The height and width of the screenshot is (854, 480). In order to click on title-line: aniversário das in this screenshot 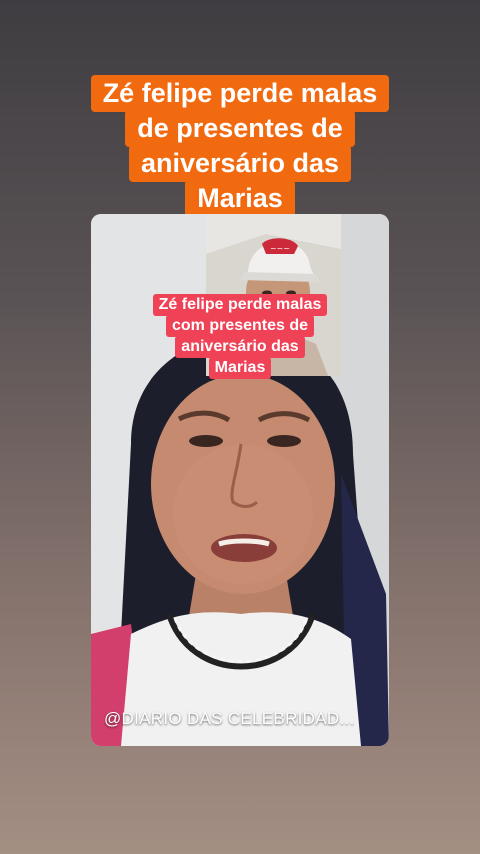, I will do `click(240, 163)`.